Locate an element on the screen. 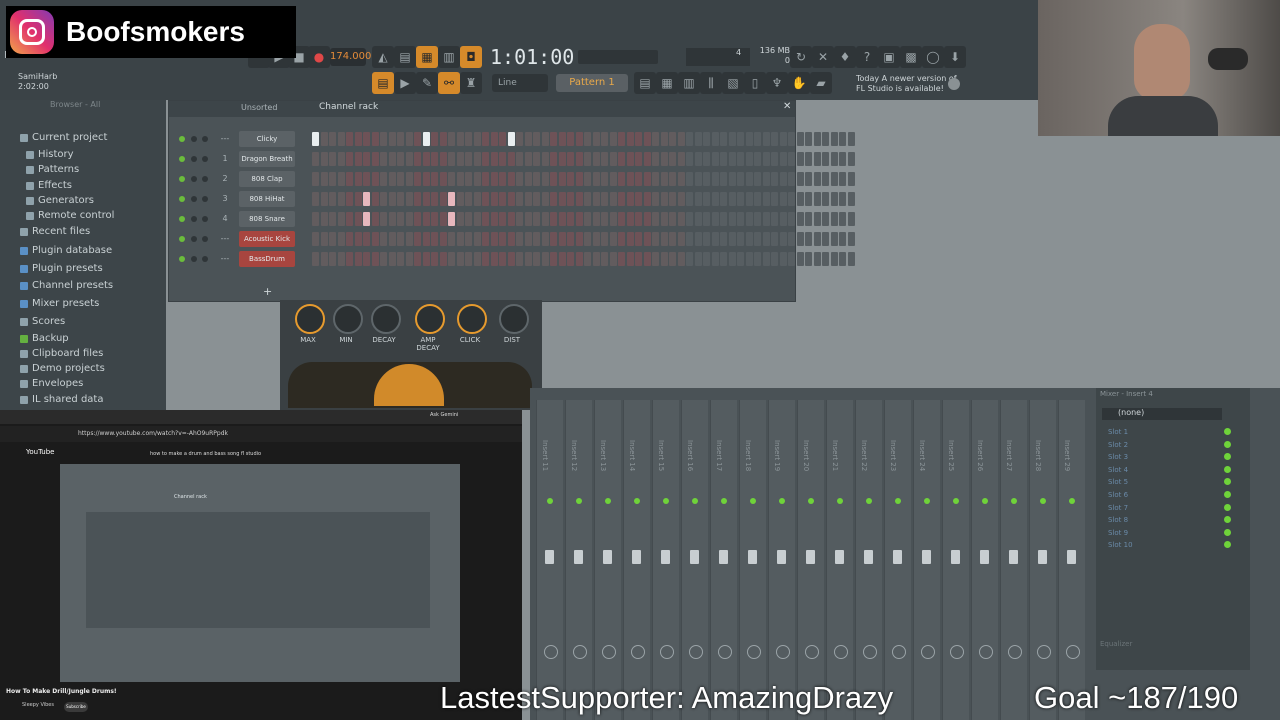  mixer-track: Insert 29 is located at coordinates (1071, 560).